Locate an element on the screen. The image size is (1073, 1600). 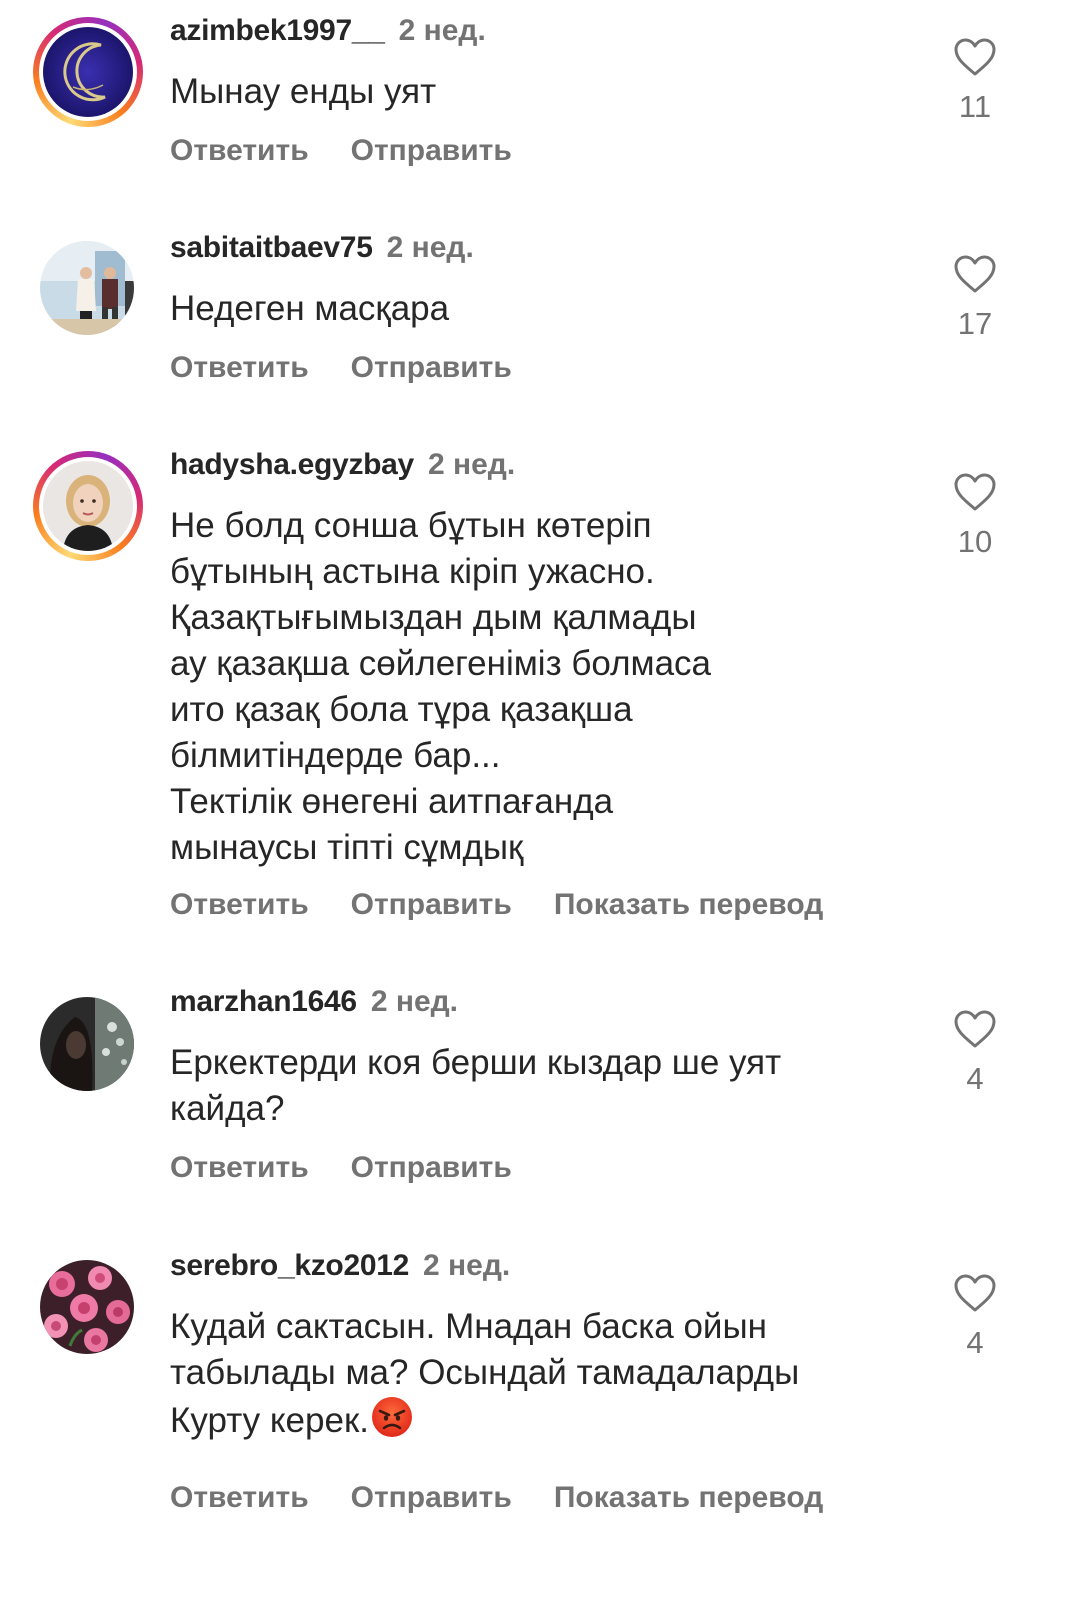
comment-text: Мынау енды уят is located at coordinates (303, 91).